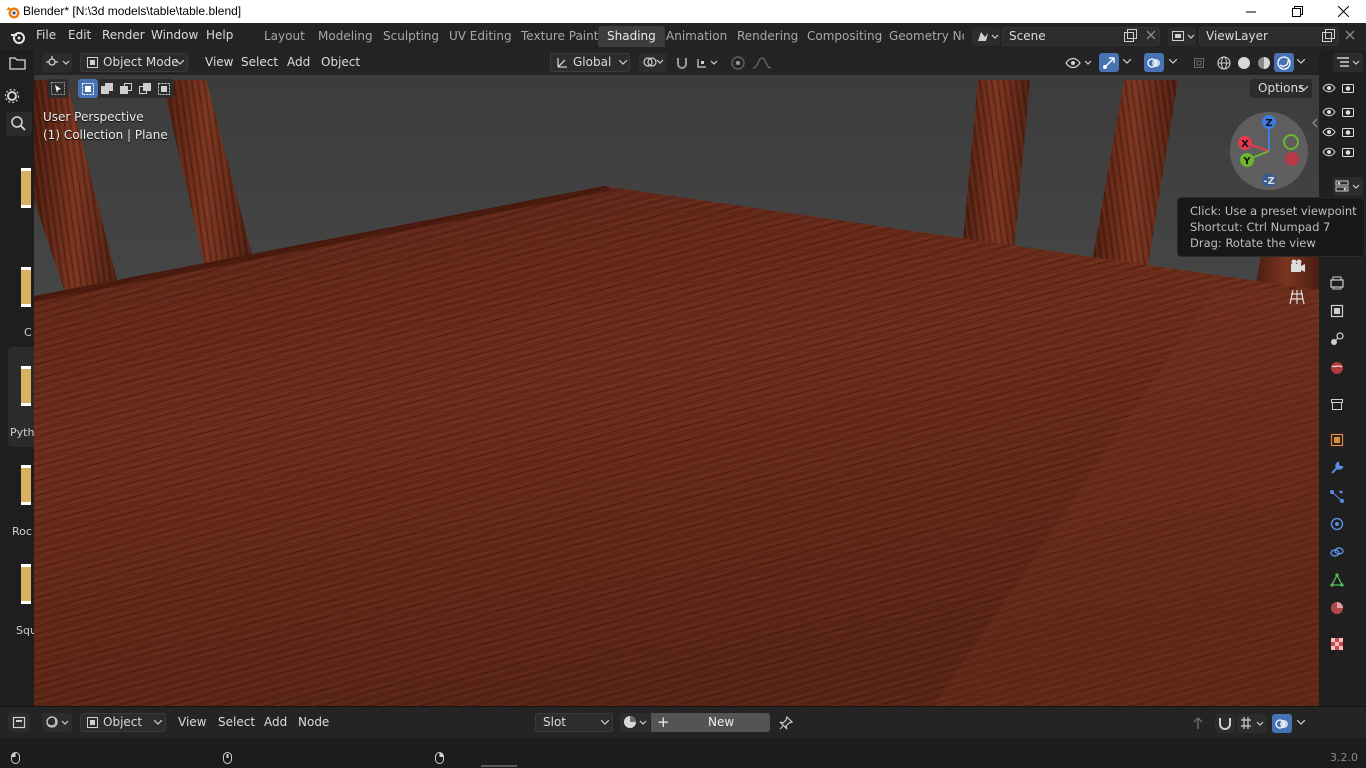  Describe the element at coordinates (145, 88) in the screenshot. I see `select-invert-button` at that location.